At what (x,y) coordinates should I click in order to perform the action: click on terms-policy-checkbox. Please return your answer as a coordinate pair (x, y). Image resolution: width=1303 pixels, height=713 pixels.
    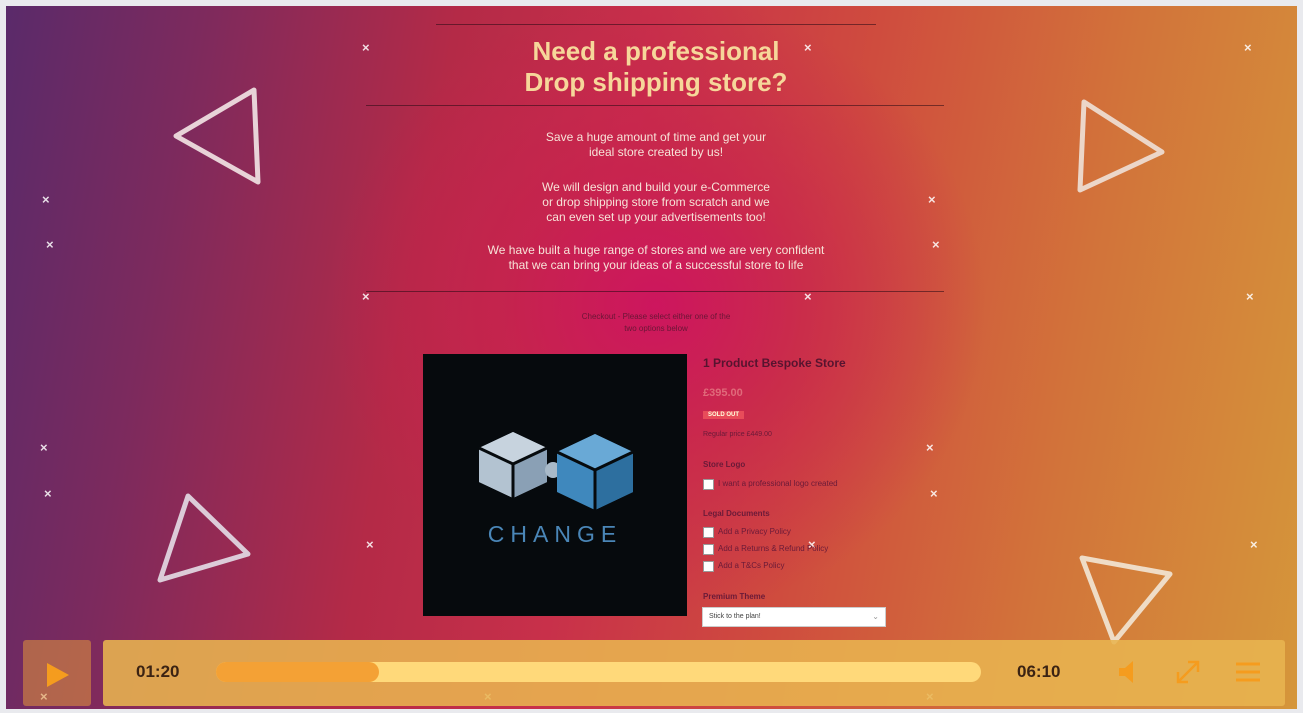
    Looking at the image, I should click on (708, 566).